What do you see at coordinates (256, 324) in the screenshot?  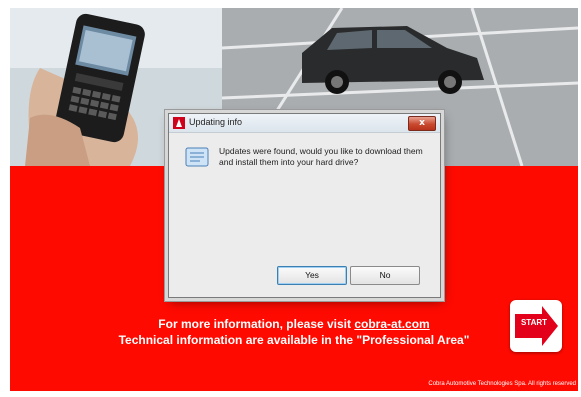 I see `info-prefix: For more information, please visit` at bounding box center [256, 324].